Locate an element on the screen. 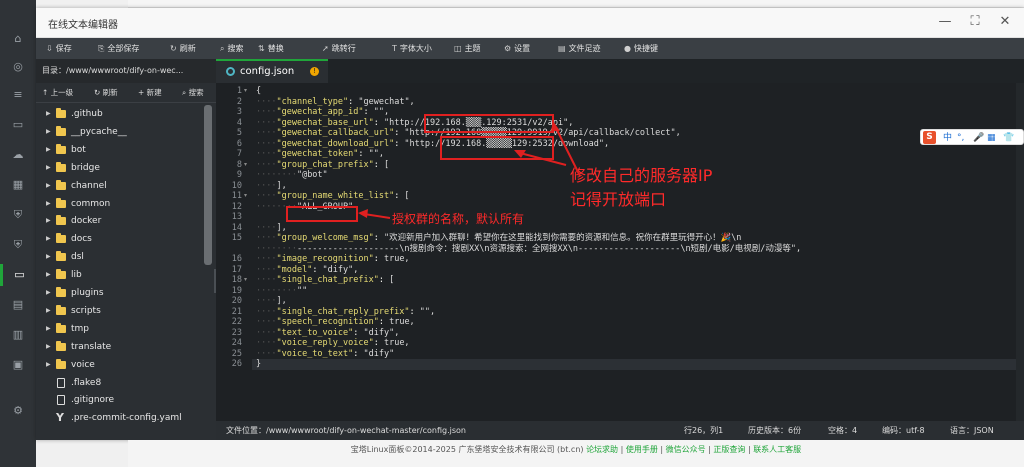 This screenshot has width=1024, height=467. ime-tool-icon: °, is located at coordinates (960, 138).